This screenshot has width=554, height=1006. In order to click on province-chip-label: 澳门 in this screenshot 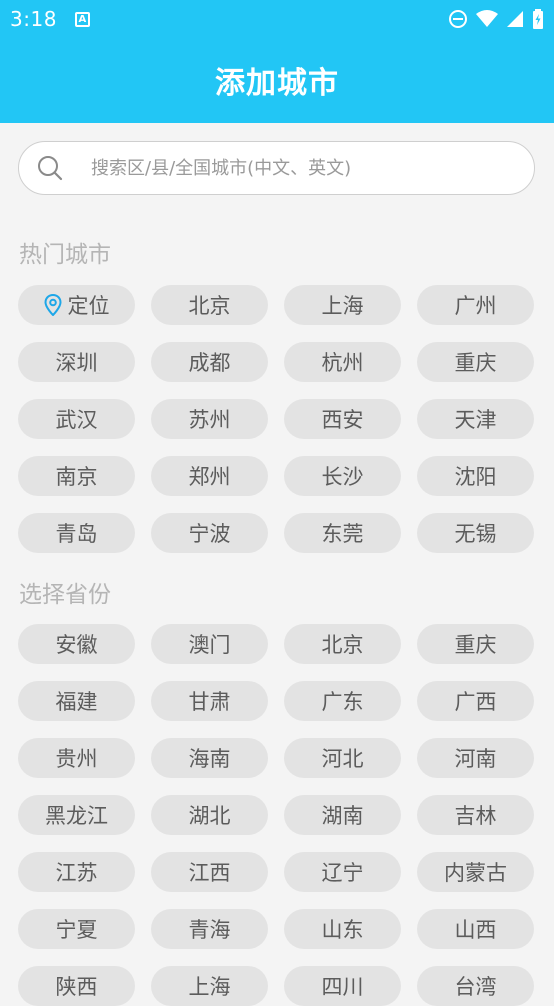, I will do `click(209, 645)`.